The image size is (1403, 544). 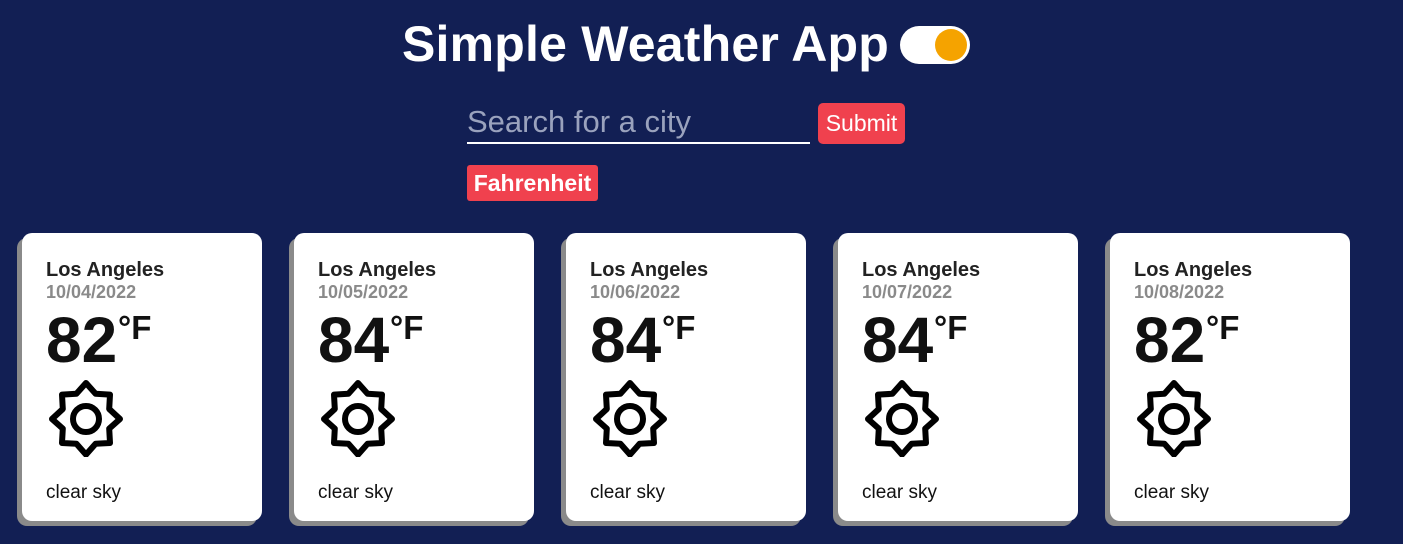 I want to click on toggle-knob, so click(x=951, y=45).